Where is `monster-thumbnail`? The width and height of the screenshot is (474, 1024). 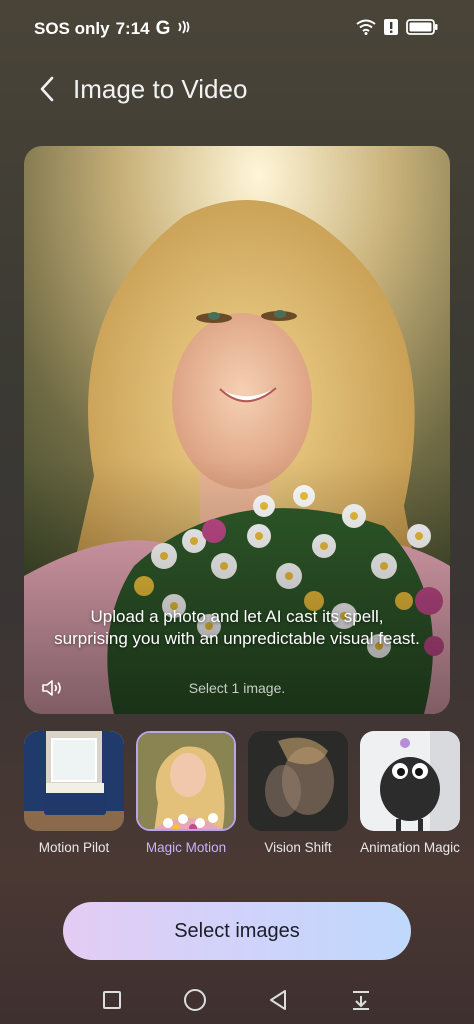
monster-thumbnail is located at coordinates (410, 781).